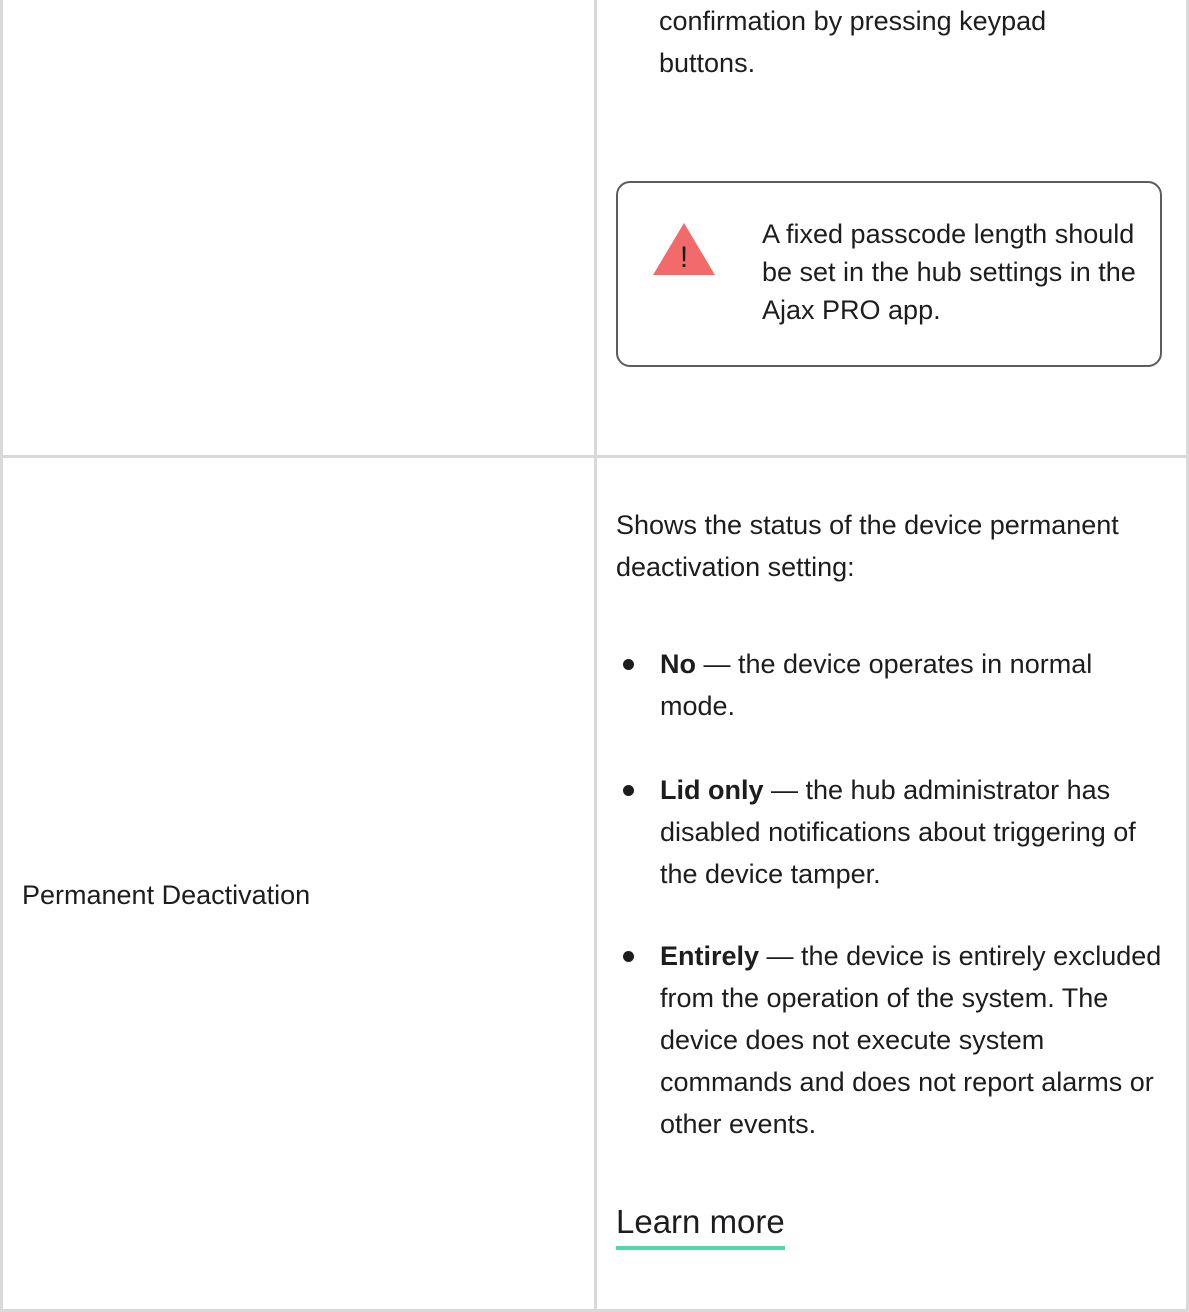 The image size is (1189, 1312). I want to click on table-column-divider, so click(595, 656).